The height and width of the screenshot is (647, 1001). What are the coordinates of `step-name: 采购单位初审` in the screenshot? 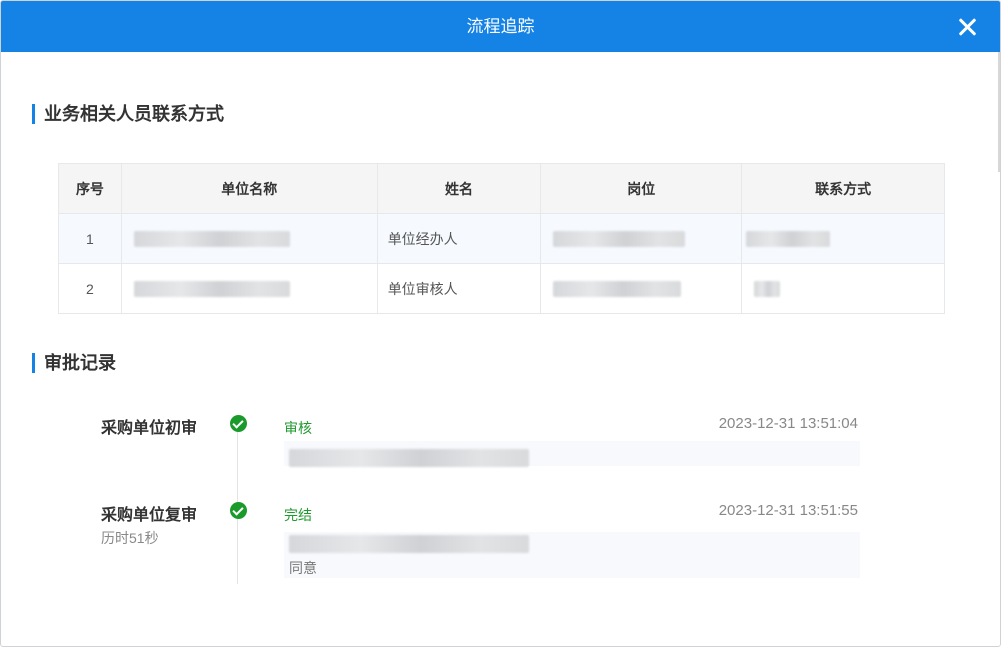 It's located at (149, 428).